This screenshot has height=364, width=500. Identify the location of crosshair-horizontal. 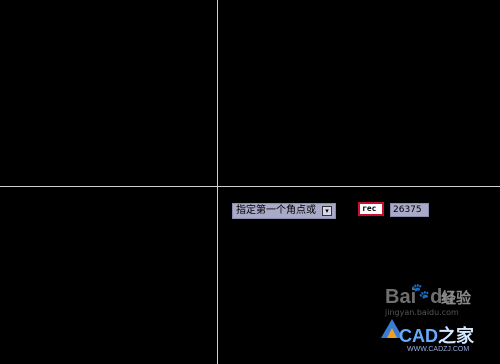
(250, 186).